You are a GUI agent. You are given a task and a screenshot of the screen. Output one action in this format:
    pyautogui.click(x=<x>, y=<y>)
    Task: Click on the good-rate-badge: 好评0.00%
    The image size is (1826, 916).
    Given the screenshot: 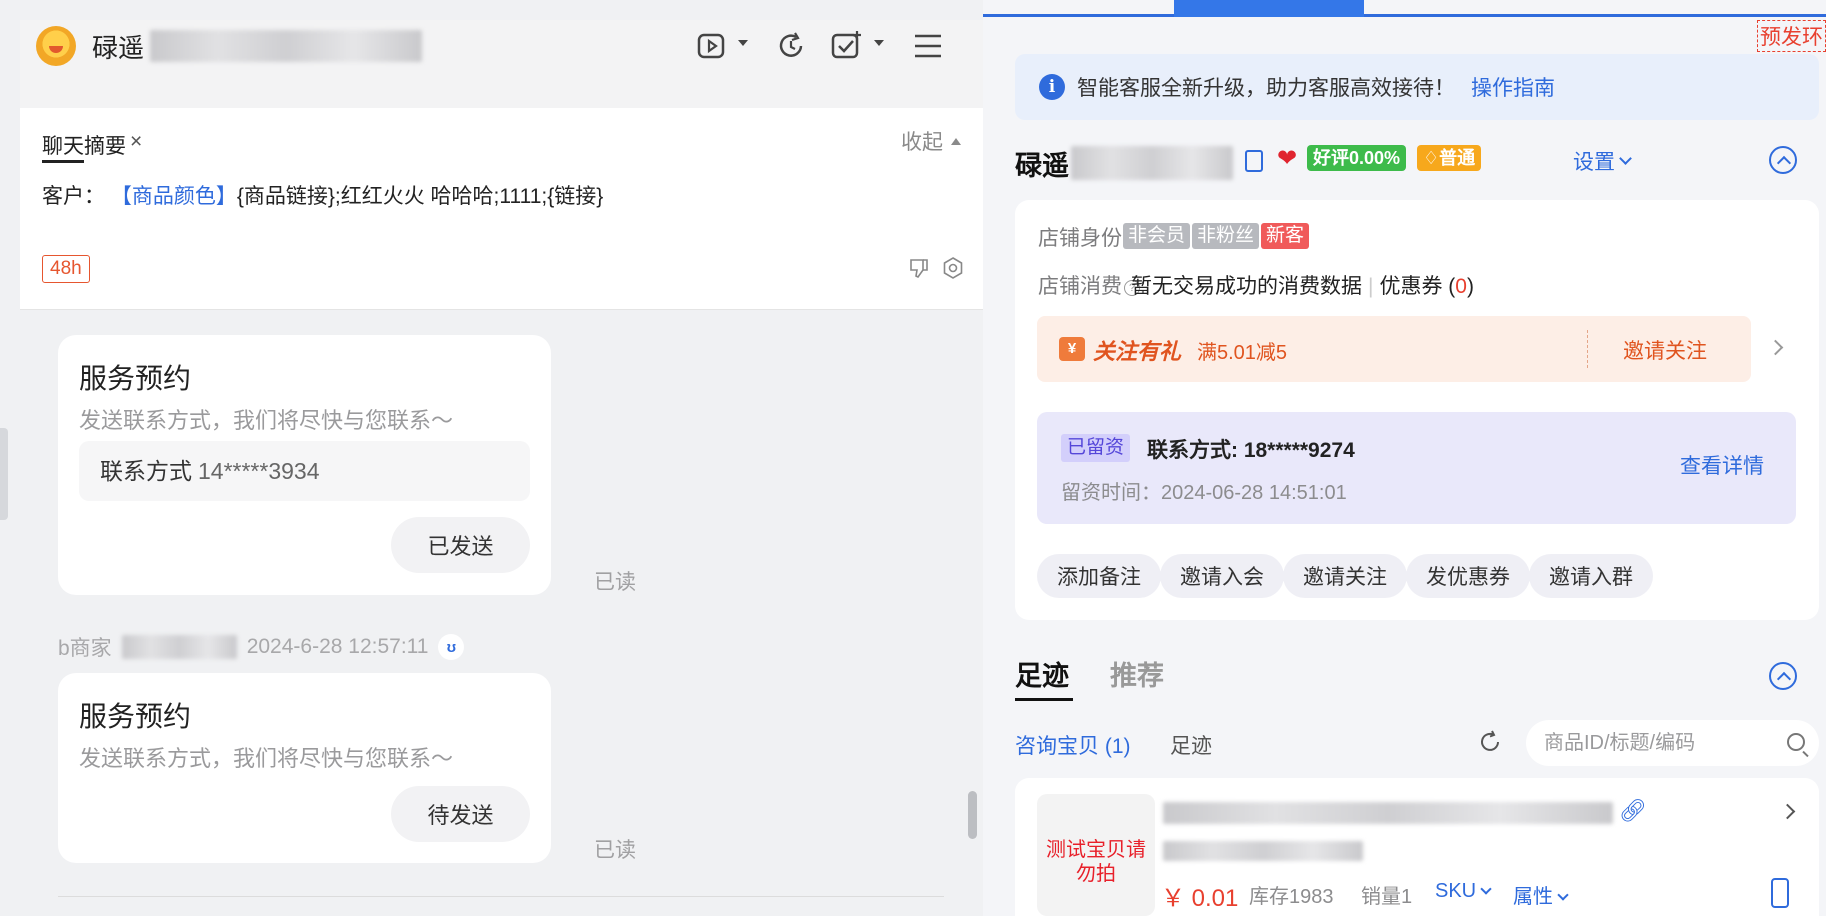 What is the action you would take?
    pyautogui.click(x=1357, y=158)
    